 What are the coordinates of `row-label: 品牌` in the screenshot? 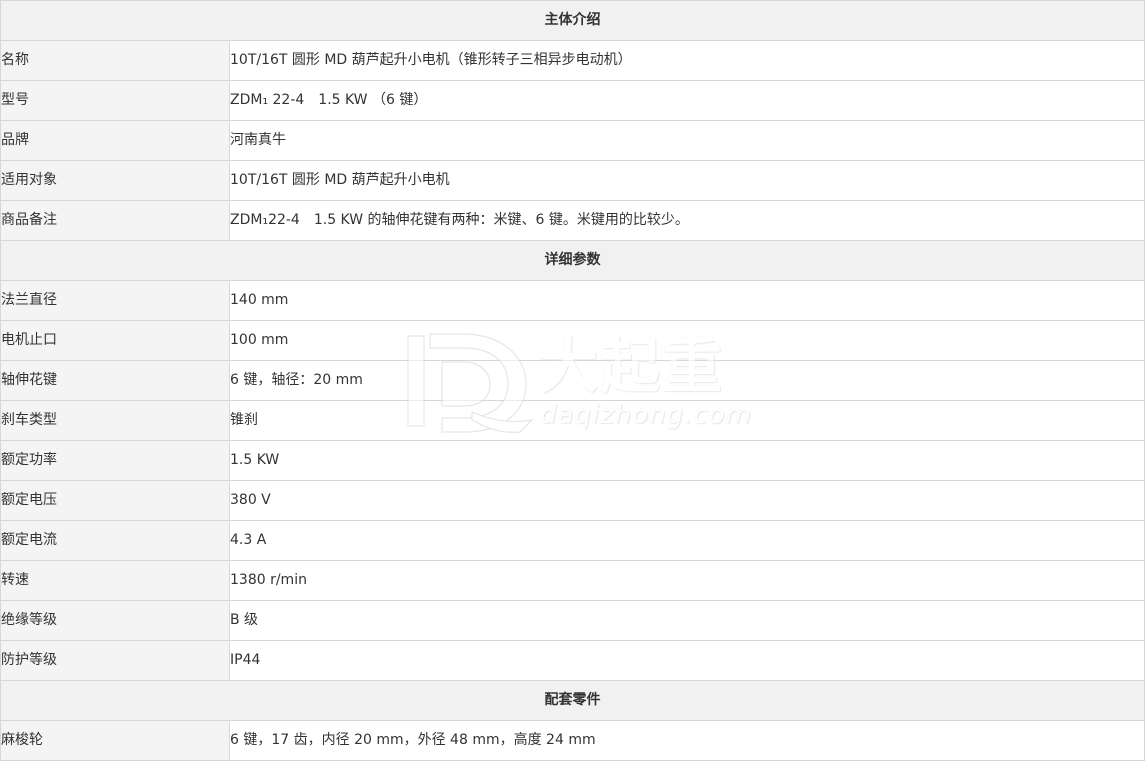 It's located at (115, 140).